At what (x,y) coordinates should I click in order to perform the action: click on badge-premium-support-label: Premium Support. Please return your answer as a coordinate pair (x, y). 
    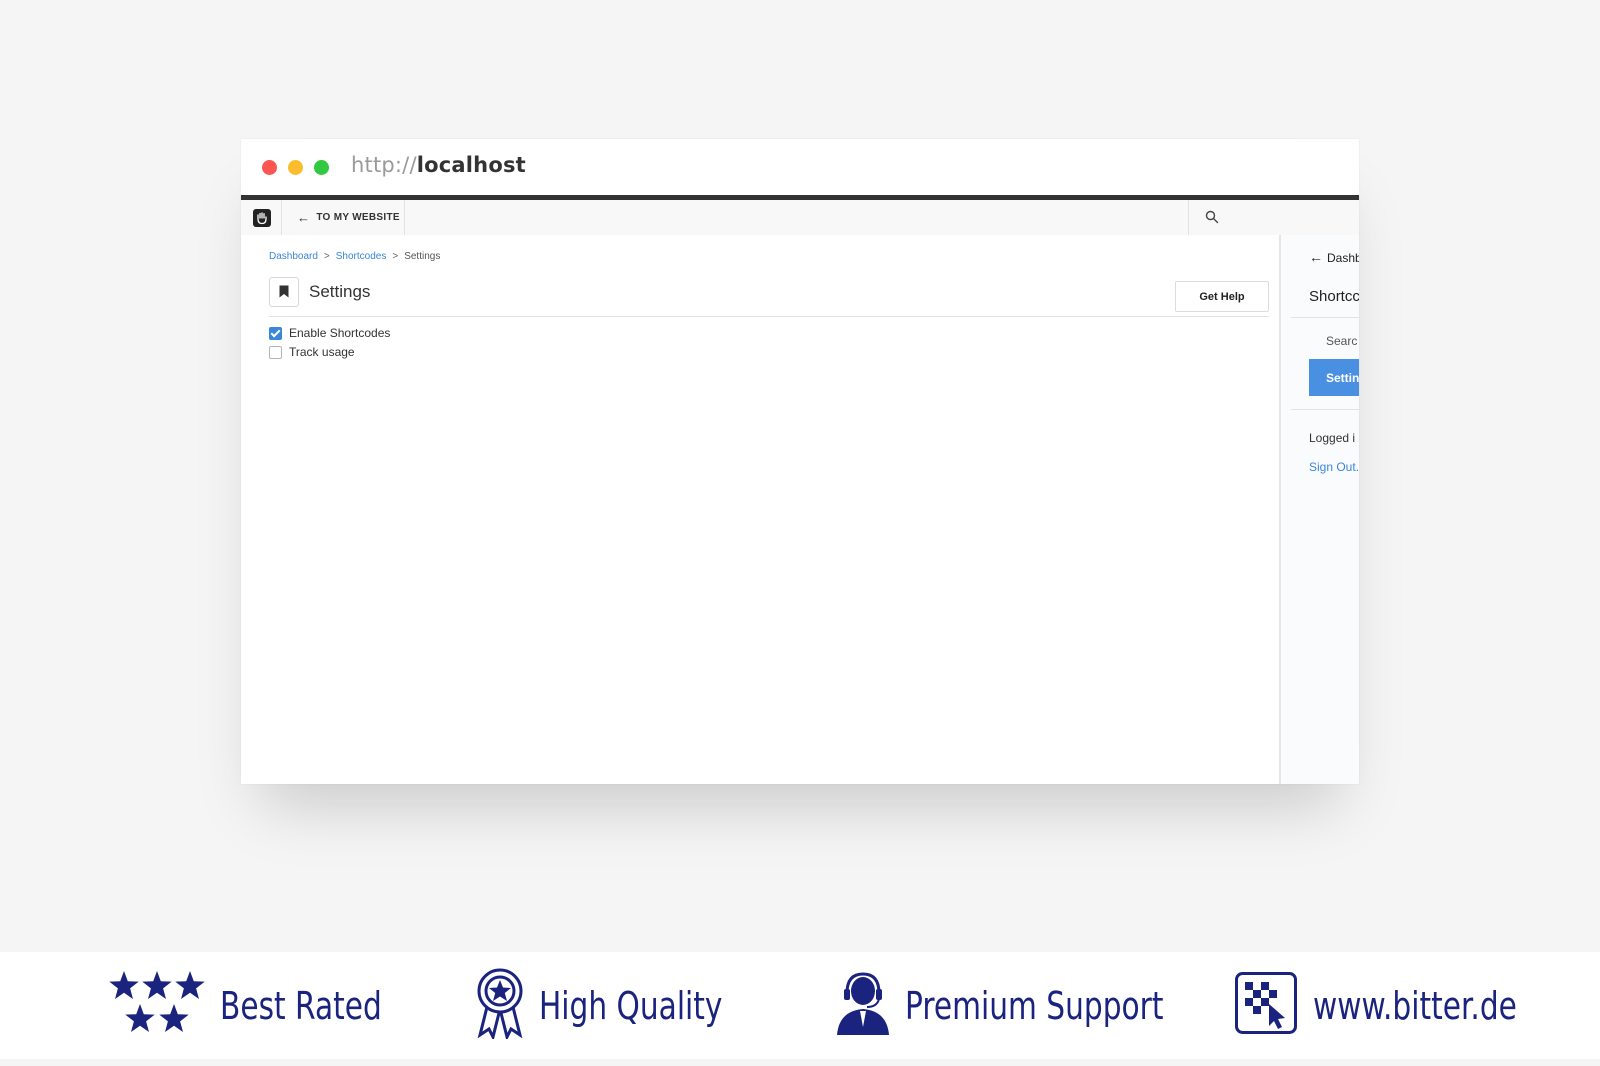
    Looking at the image, I should click on (1034, 1005).